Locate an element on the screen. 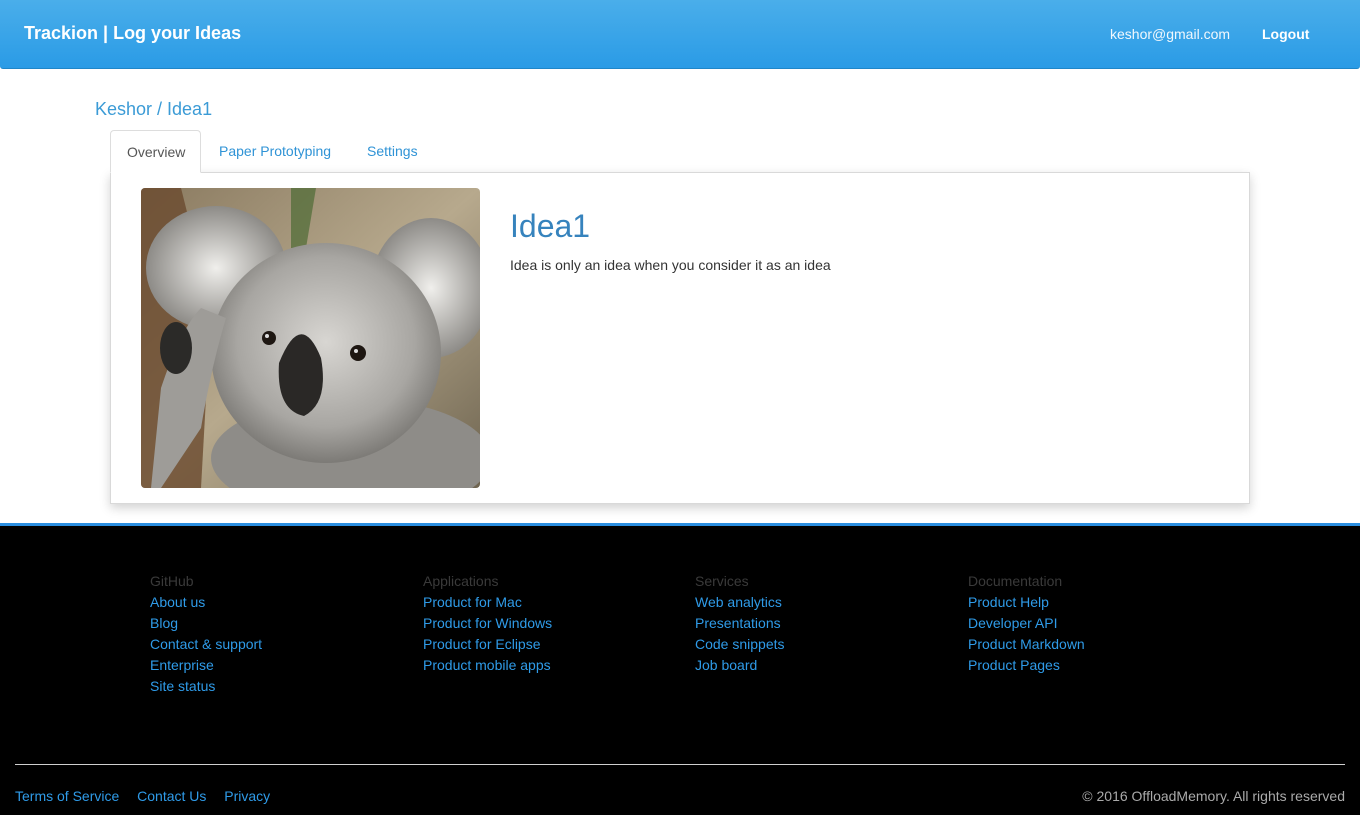 The image size is (1360, 815). footer-link: Product for Windows is located at coordinates (487, 623).